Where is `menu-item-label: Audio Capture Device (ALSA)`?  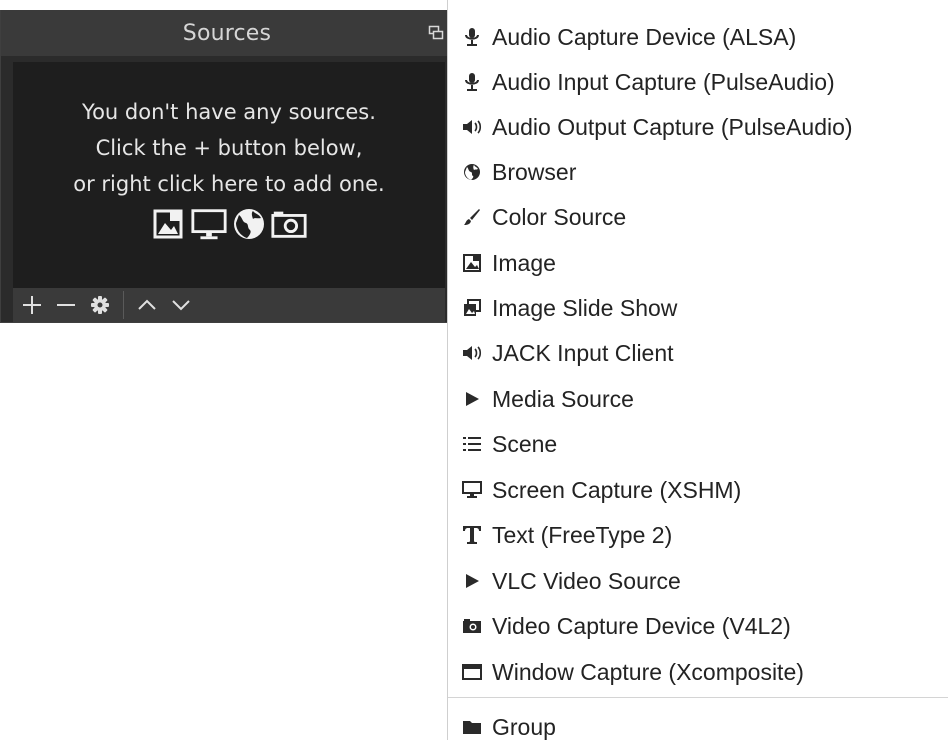
menu-item-label: Audio Capture Device (ALSA) is located at coordinates (644, 36).